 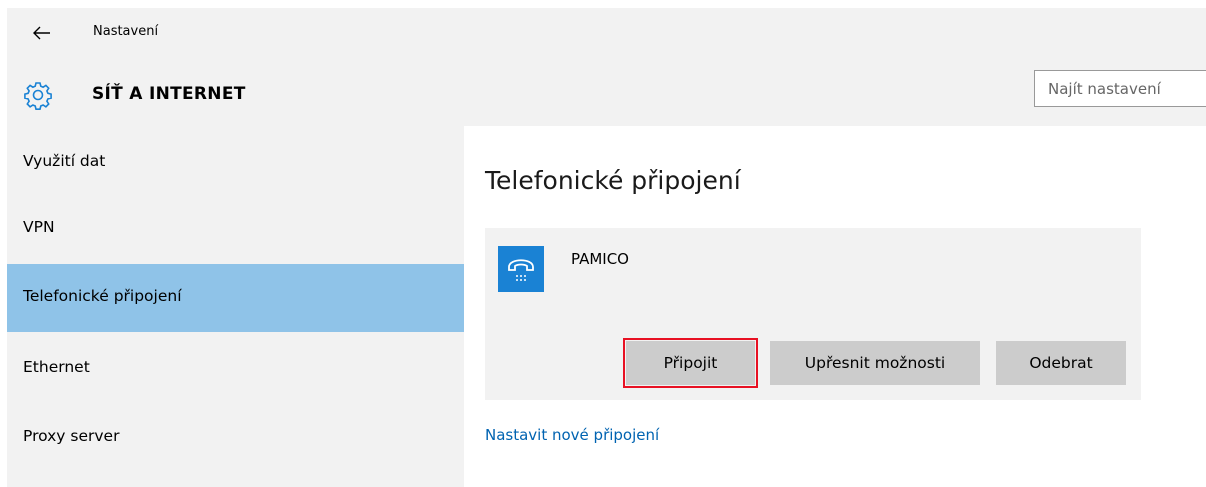 What do you see at coordinates (235, 298) in the screenshot?
I see `sidebar-item-dial-up: Telefonické připojení` at bounding box center [235, 298].